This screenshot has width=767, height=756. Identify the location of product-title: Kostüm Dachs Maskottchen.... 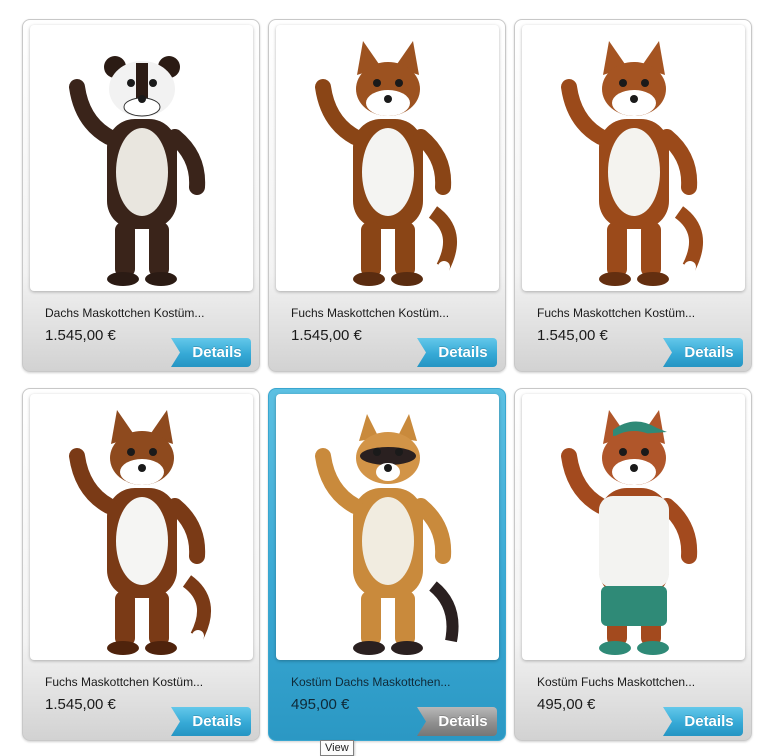
(370, 682).